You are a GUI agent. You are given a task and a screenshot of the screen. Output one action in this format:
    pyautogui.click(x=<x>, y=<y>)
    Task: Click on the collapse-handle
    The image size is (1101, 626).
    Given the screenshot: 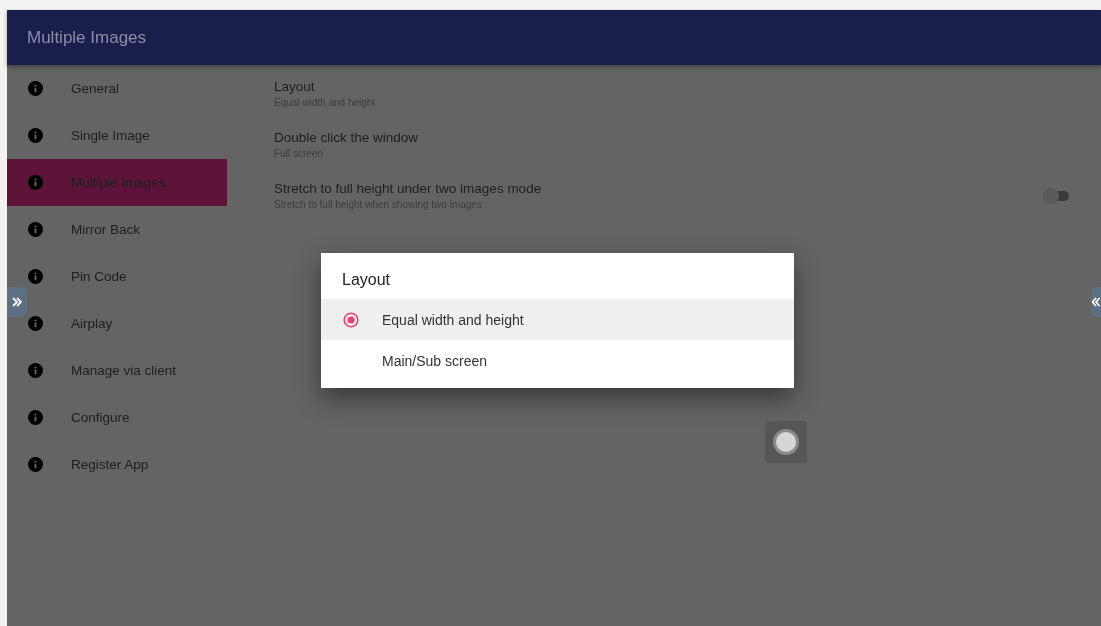 What is the action you would take?
    pyautogui.click(x=1096, y=302)
    